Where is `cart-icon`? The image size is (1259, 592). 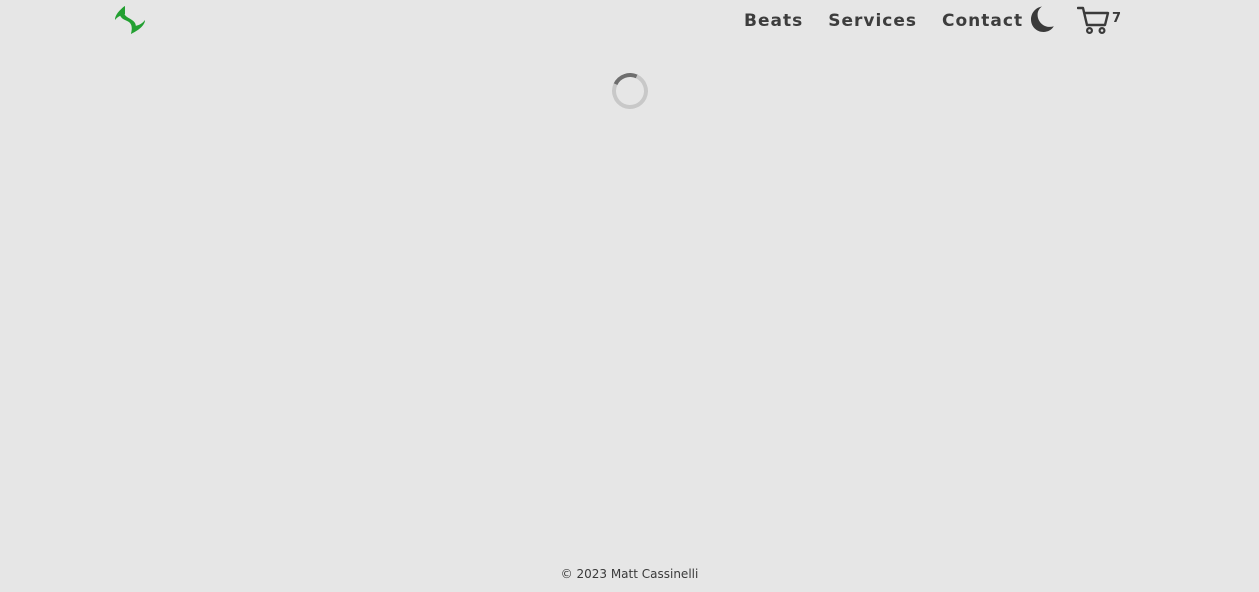
cart-icon is located at coordinates (1093, 20).